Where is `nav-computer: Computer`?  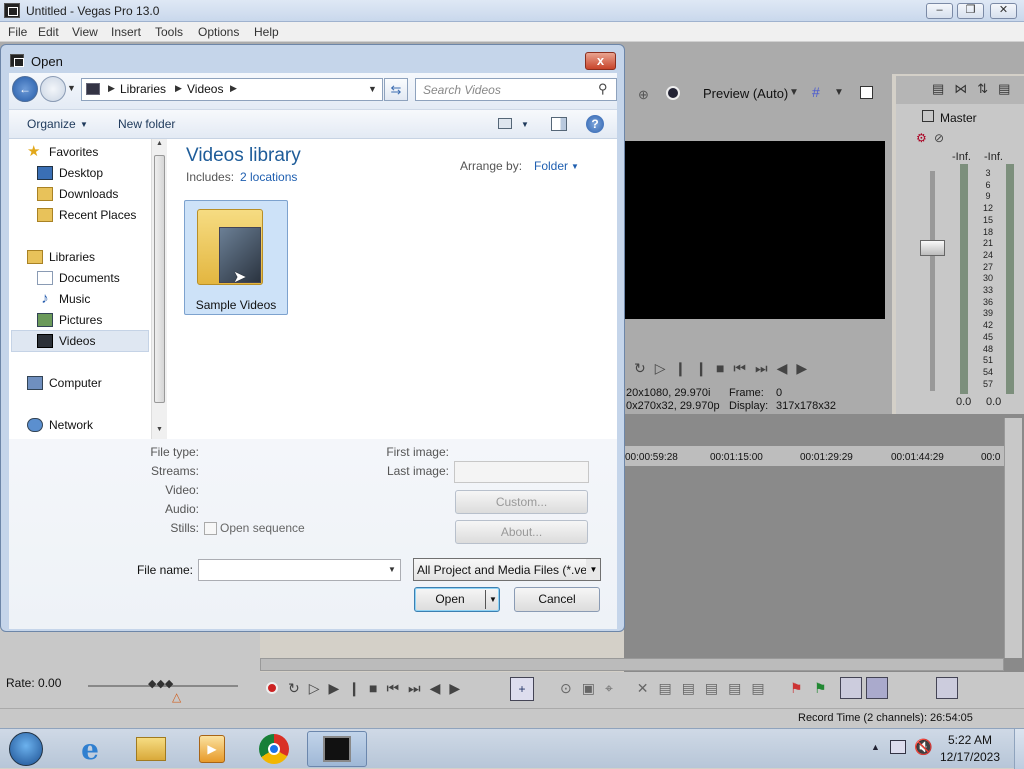 nav-computer: Computer is located at coordinates (64, 383).